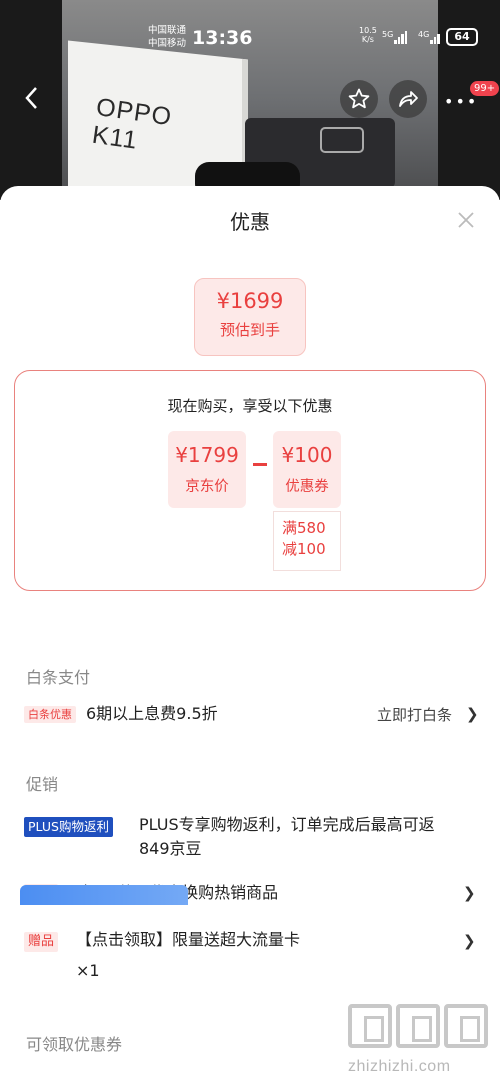  I want to click on coupon-box: ¥100 优惠券, so click(307, 469).